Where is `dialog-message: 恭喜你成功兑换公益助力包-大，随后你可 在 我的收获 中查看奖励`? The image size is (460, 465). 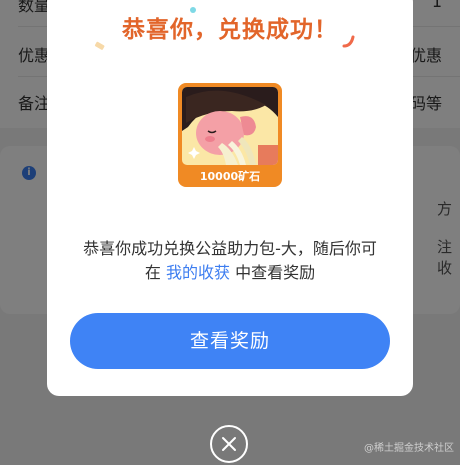 dialog-message: 恭喜你成功兑换公益助力包-大，随后你可 在 我的收获 中查看奖励 is located at coordinates (230, 261).